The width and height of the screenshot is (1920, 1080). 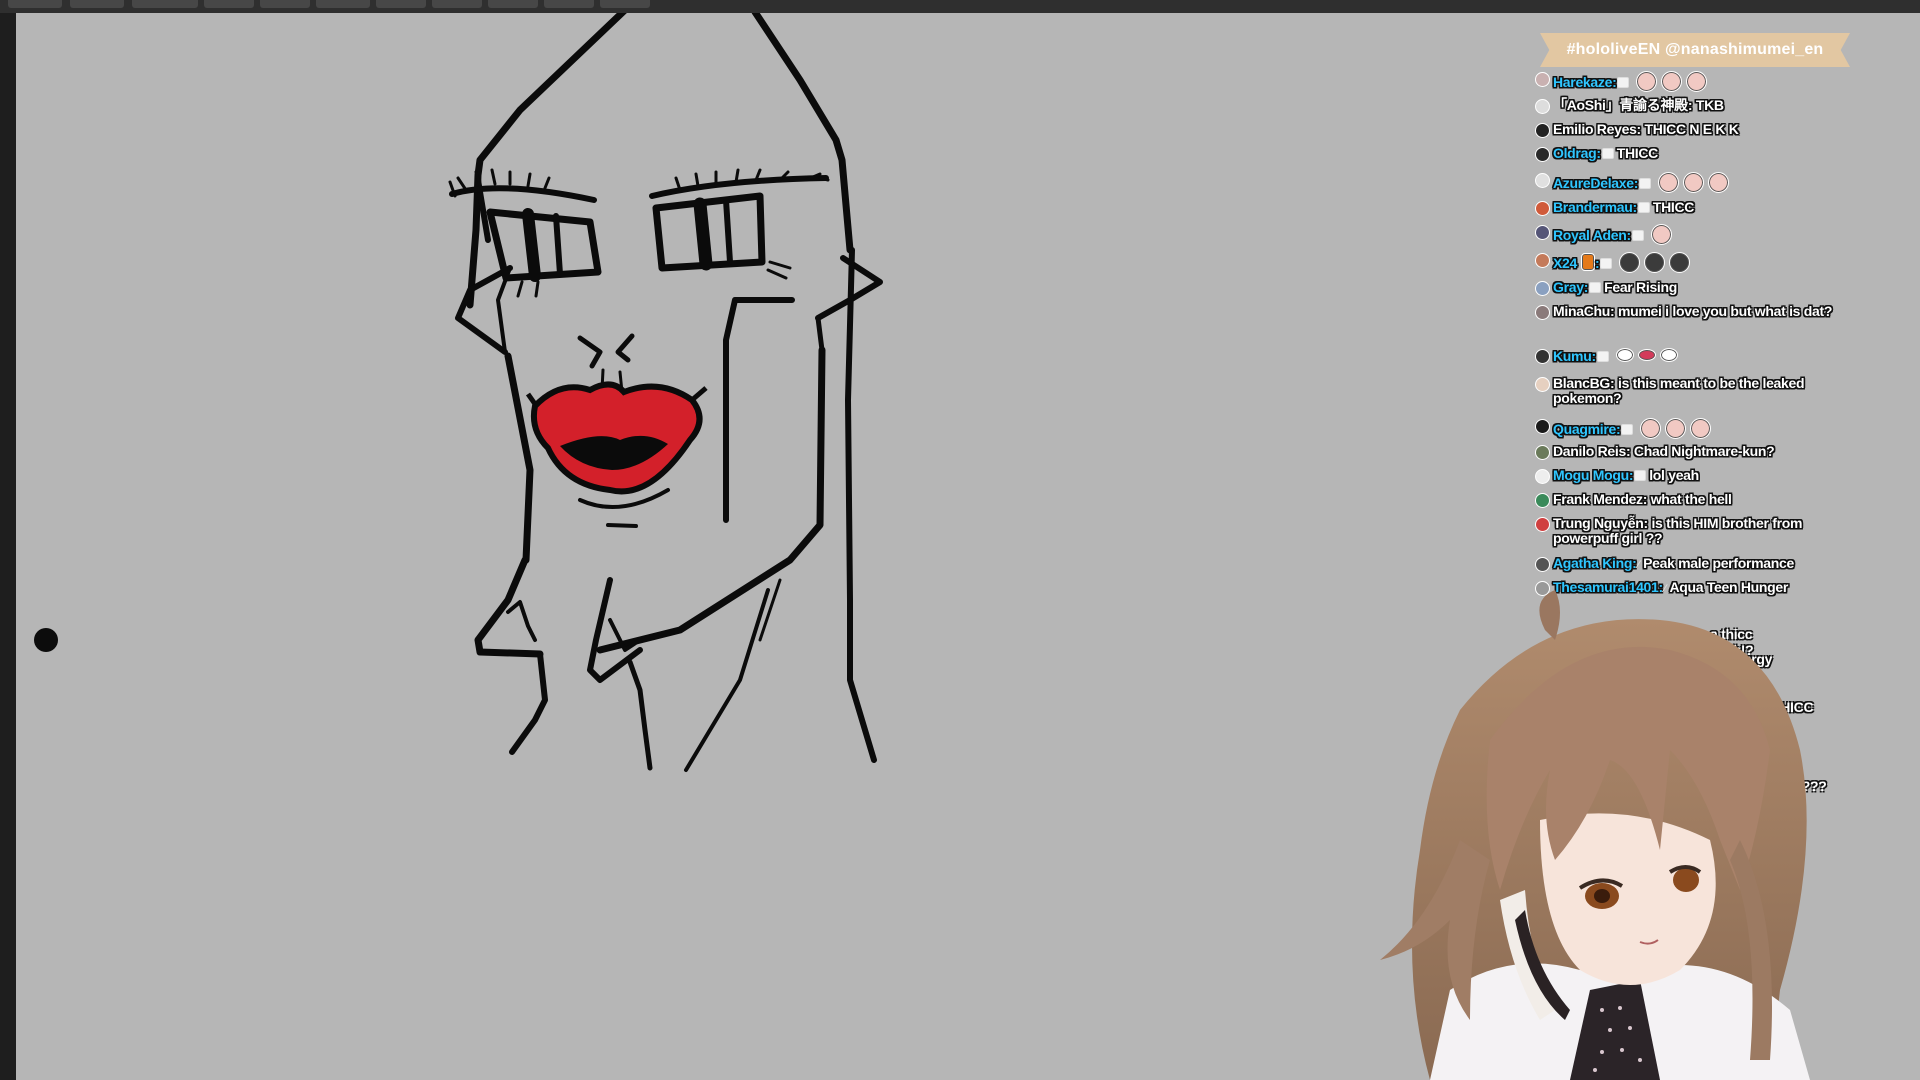 I want to click on chat-message: Danilo Reis: Chad Nightmare-kun?, so click(x=1690, y=451).